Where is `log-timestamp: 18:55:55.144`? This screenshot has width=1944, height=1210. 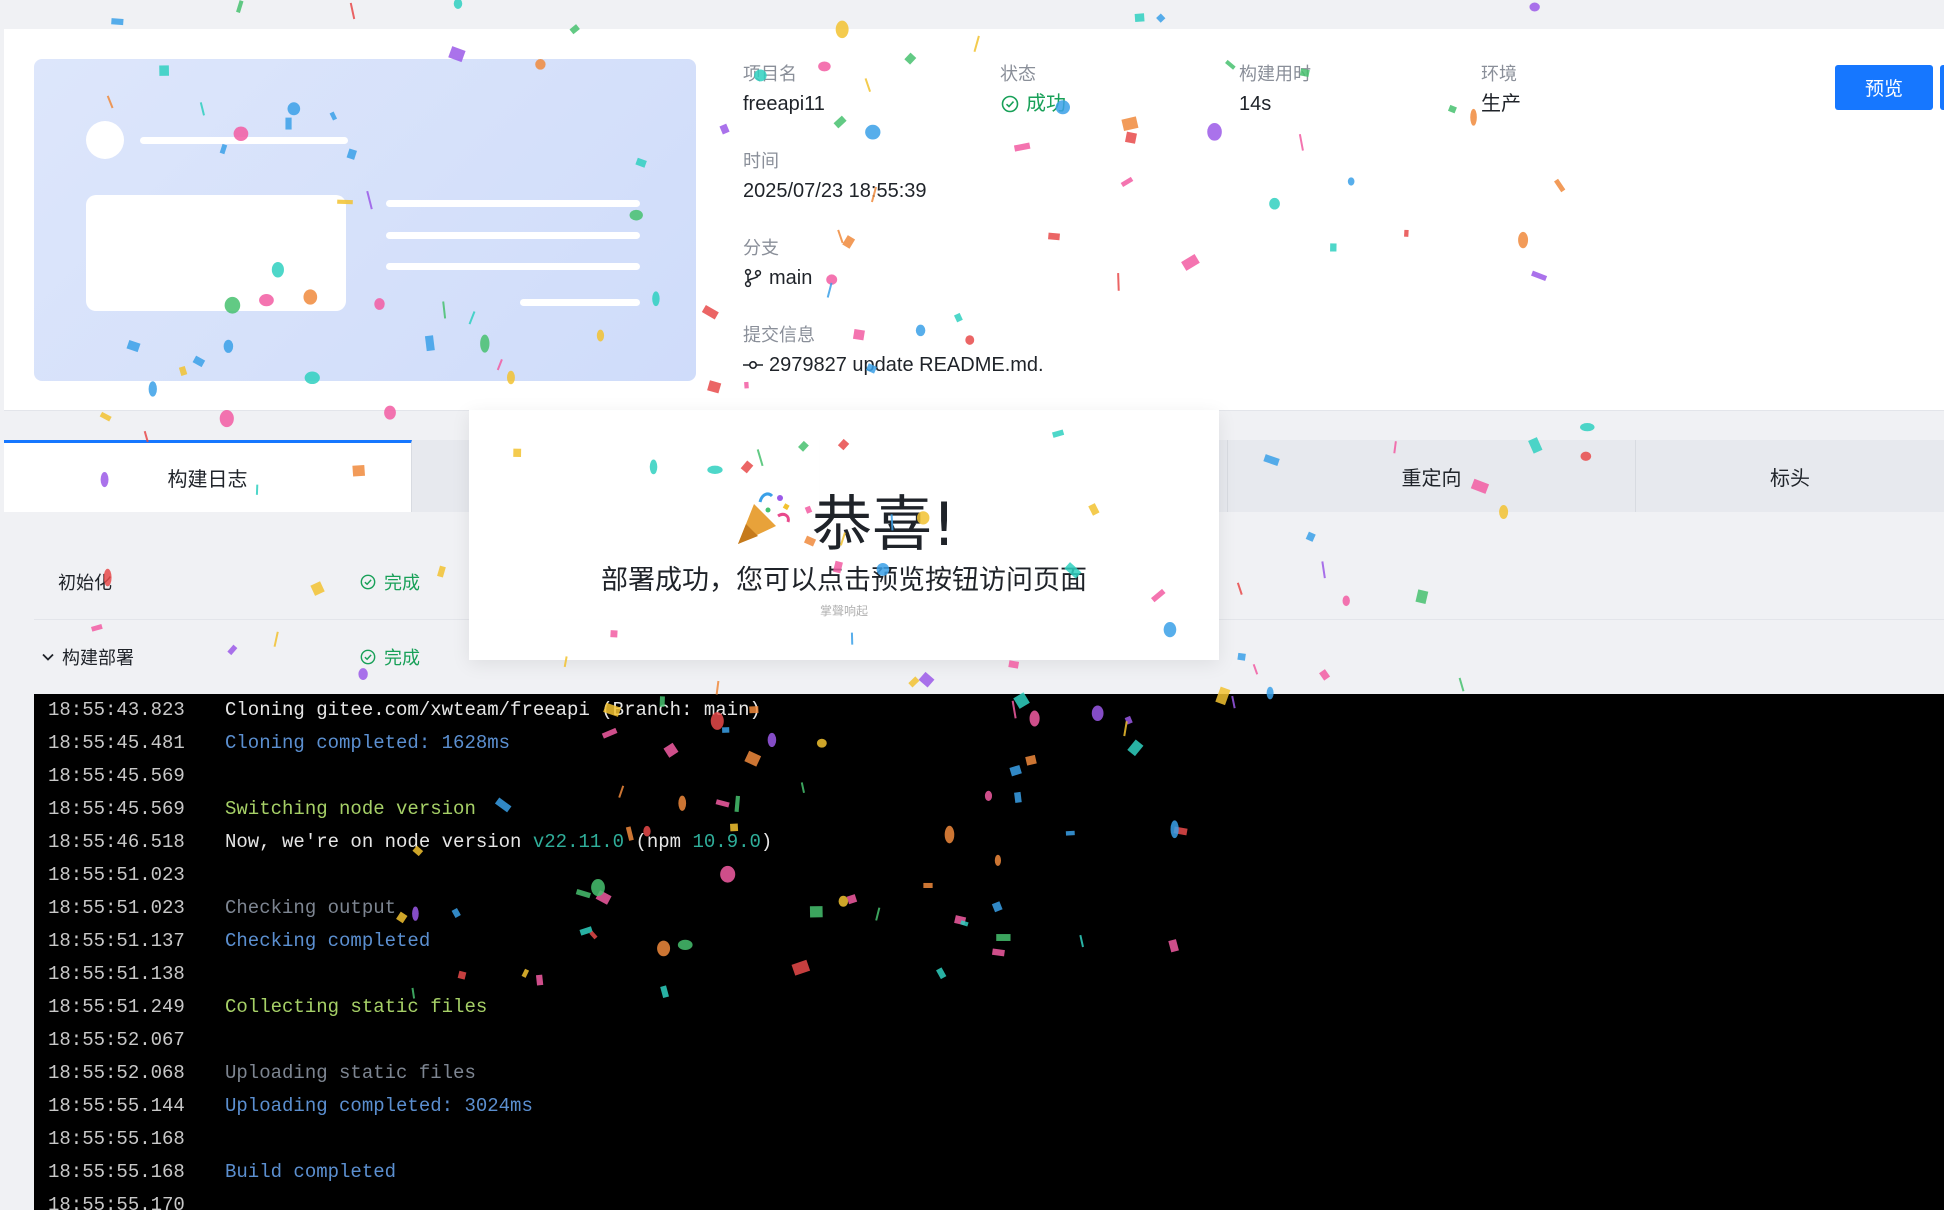
log-timestamp: 18:55:55.144 is located at coordinates (116, 1106).